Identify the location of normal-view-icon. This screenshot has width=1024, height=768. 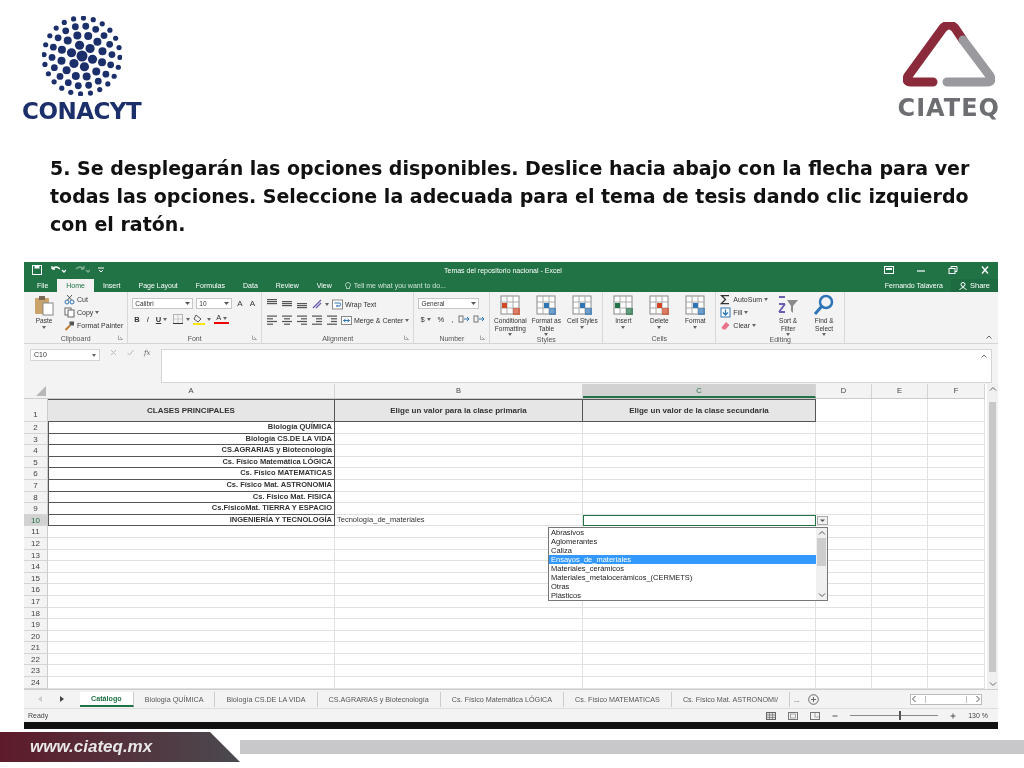
(771, 715).